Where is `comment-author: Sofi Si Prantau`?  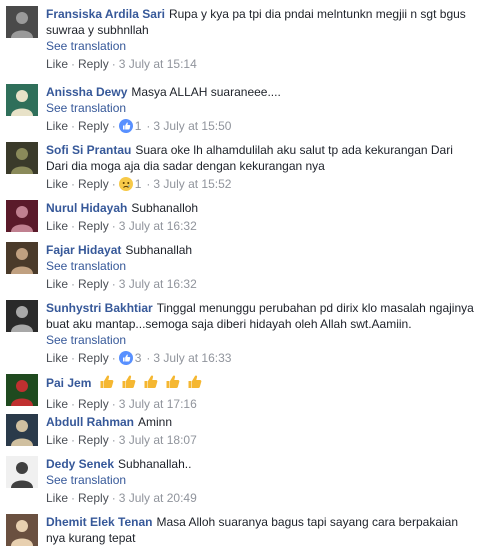 comment-author: Sofi Si Prantau is located at coordinates (88, 150).